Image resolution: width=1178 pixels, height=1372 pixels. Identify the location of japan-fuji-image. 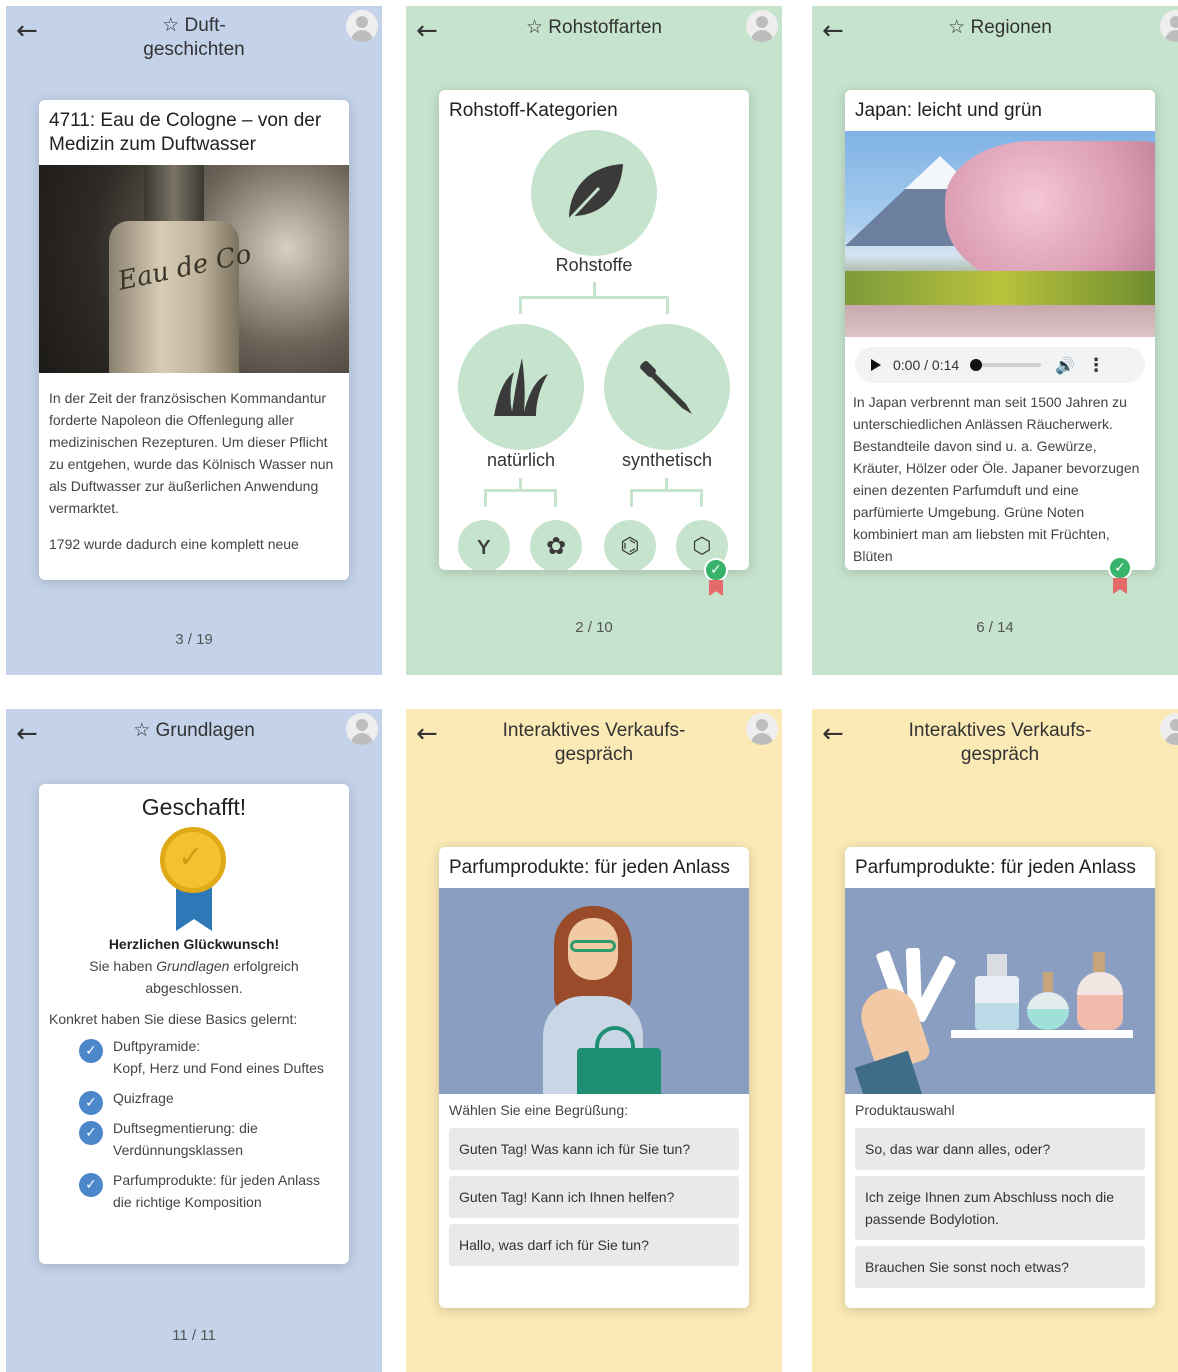
(1000, 234).